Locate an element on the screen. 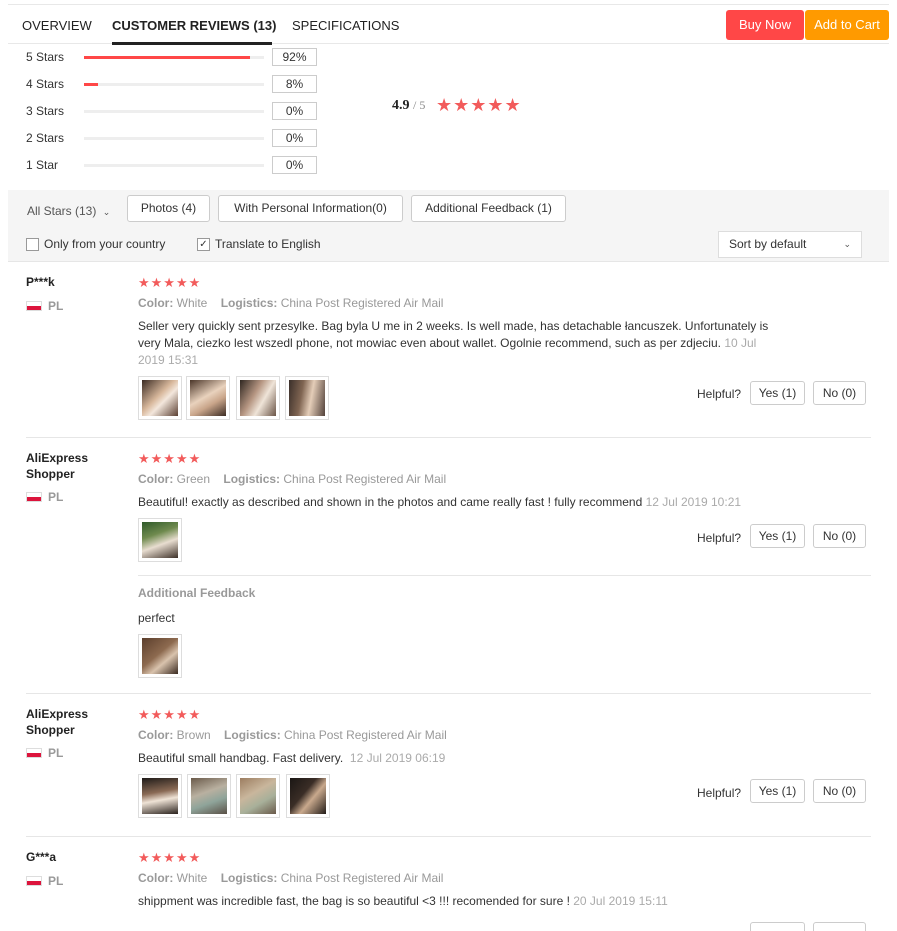 The width and height of the screenshot is (897, 931). buy-now-button: Buy Now is located at coordinates (765, 25).